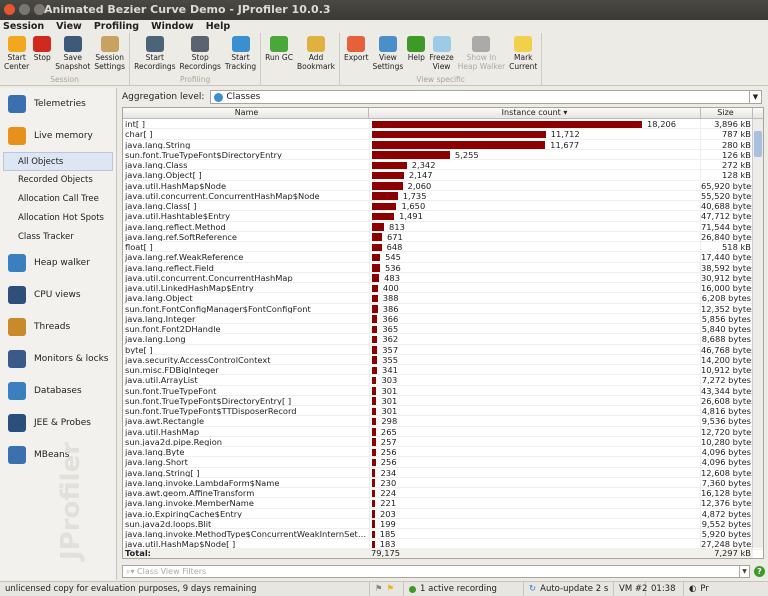  I want to click on menu-help: Help, so click(218, 26).